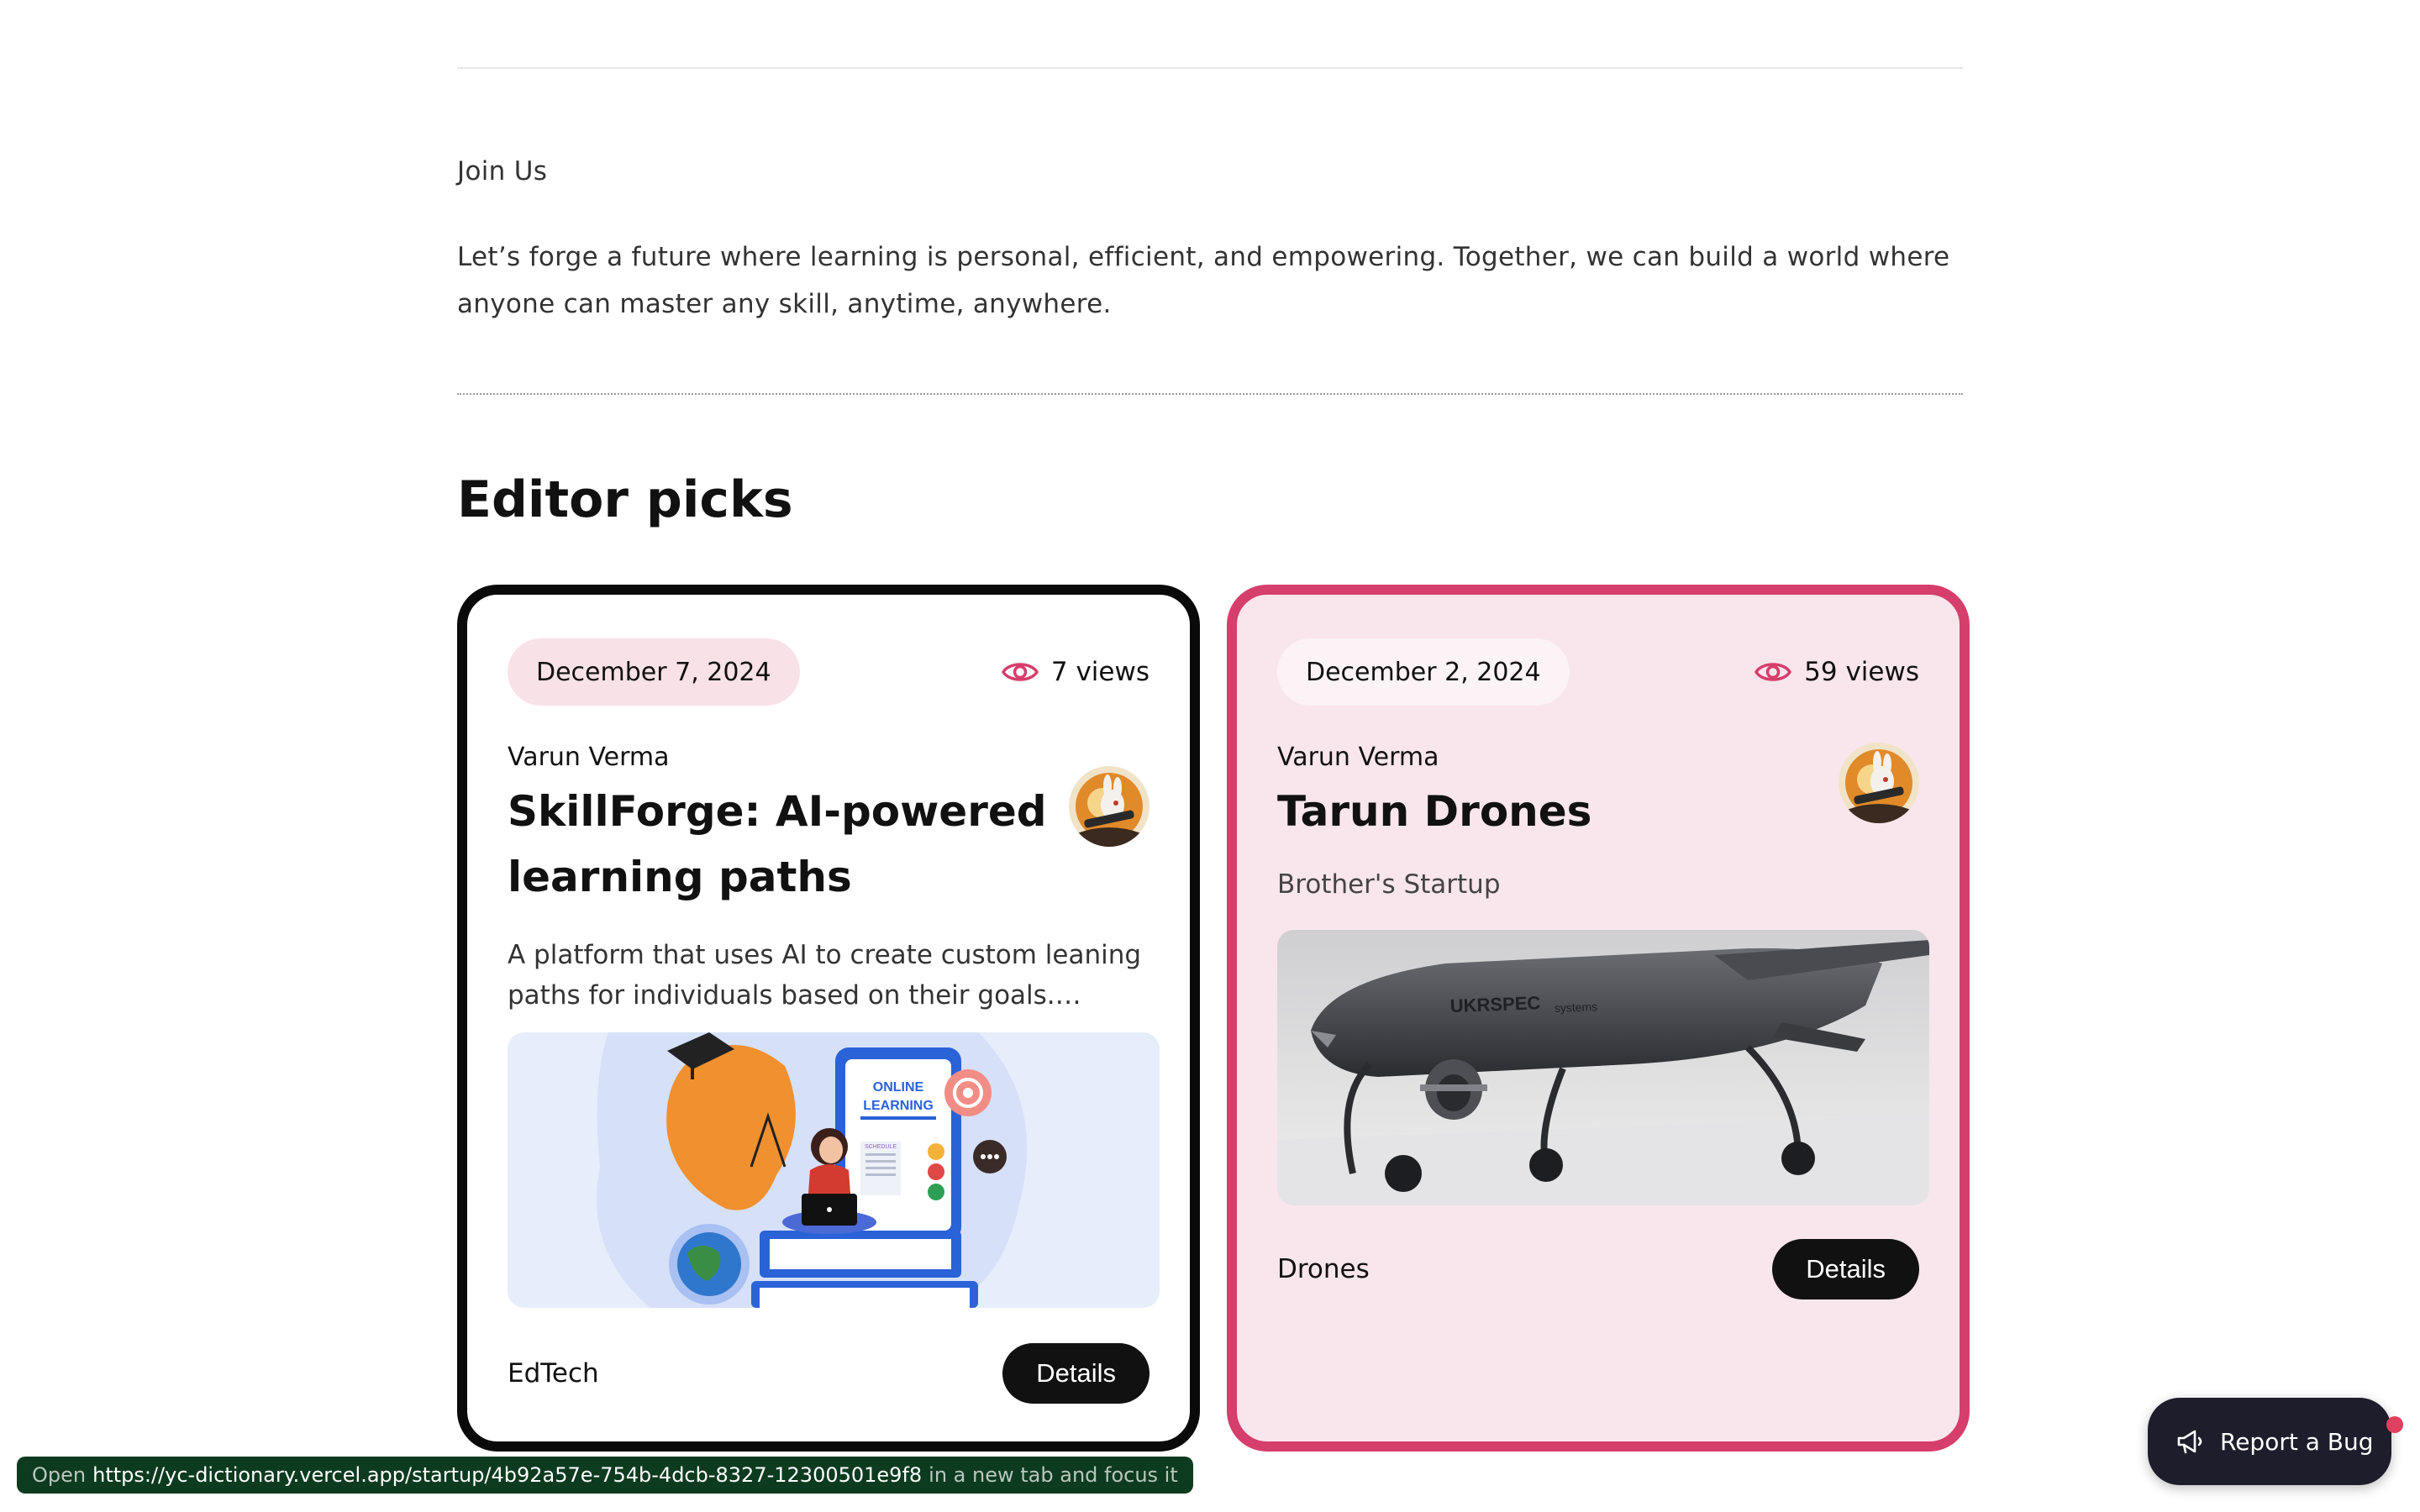  I want to click on date-badge: December 2, 2024, so click(1423, 672).